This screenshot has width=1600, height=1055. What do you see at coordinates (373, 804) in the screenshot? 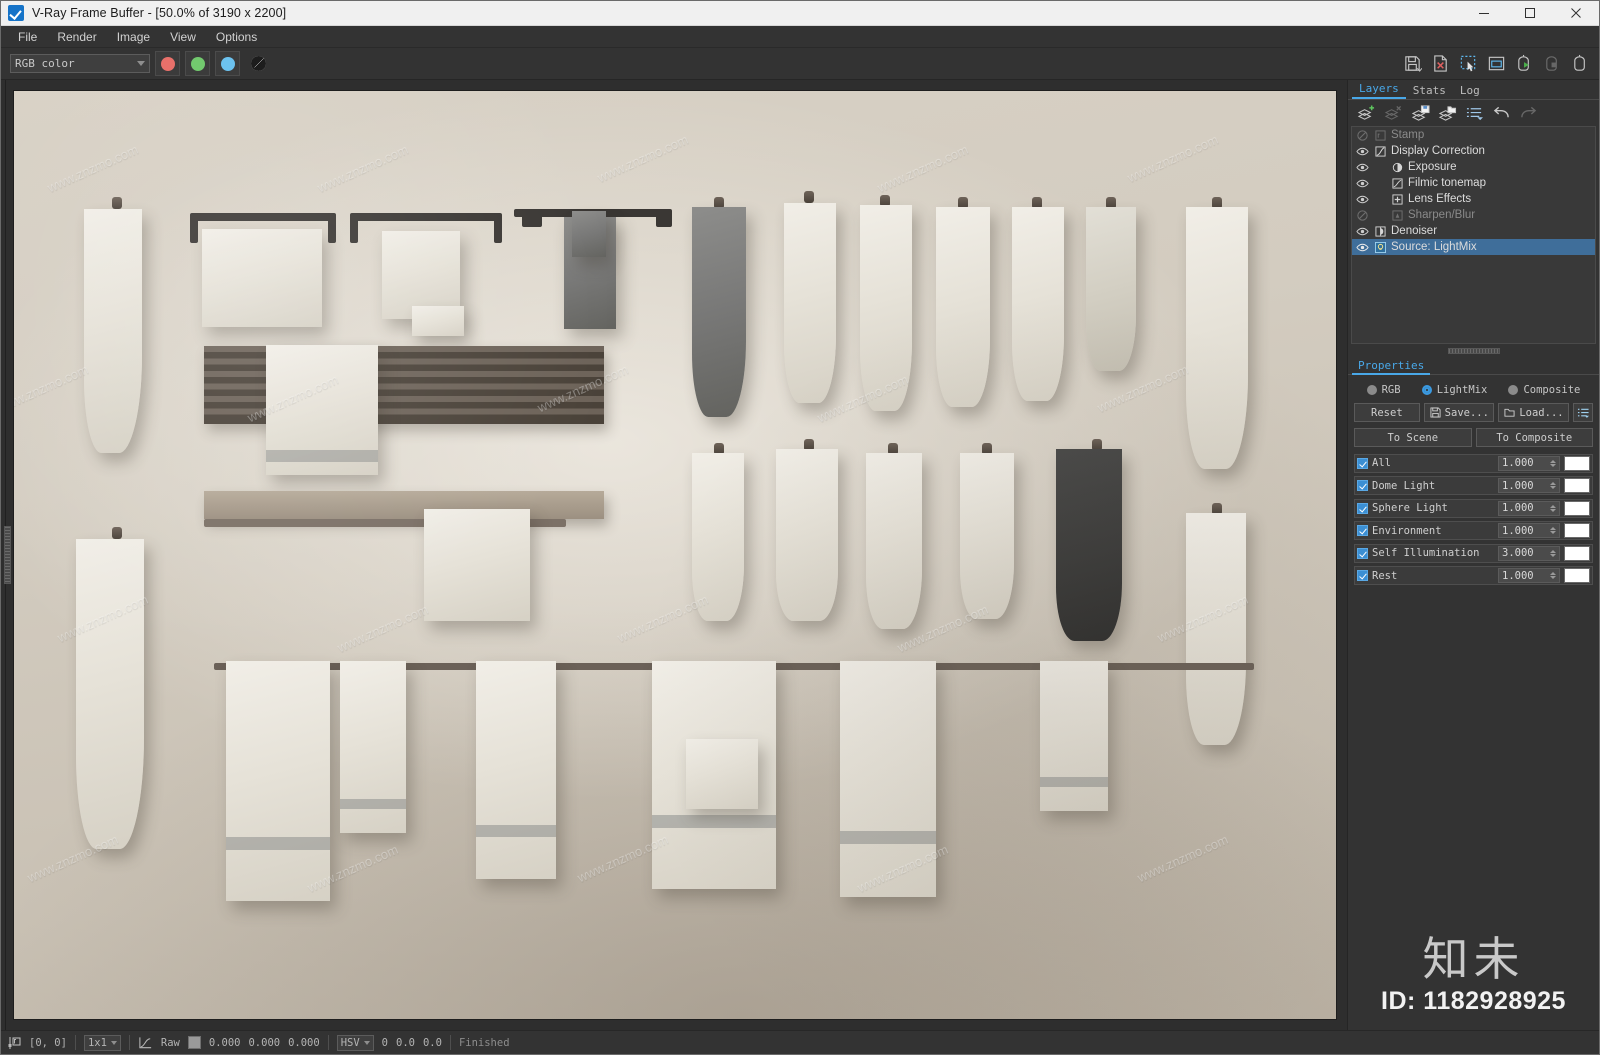
I see `towel-stripe` at bounding box center [373, 804].